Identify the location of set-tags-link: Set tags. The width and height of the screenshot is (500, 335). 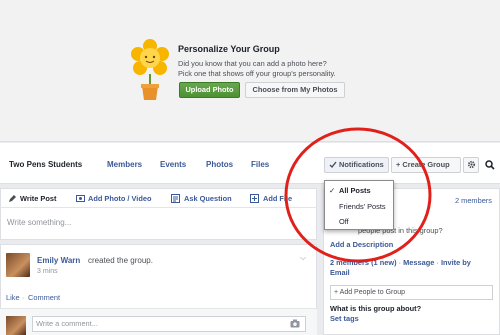
(344, 318).